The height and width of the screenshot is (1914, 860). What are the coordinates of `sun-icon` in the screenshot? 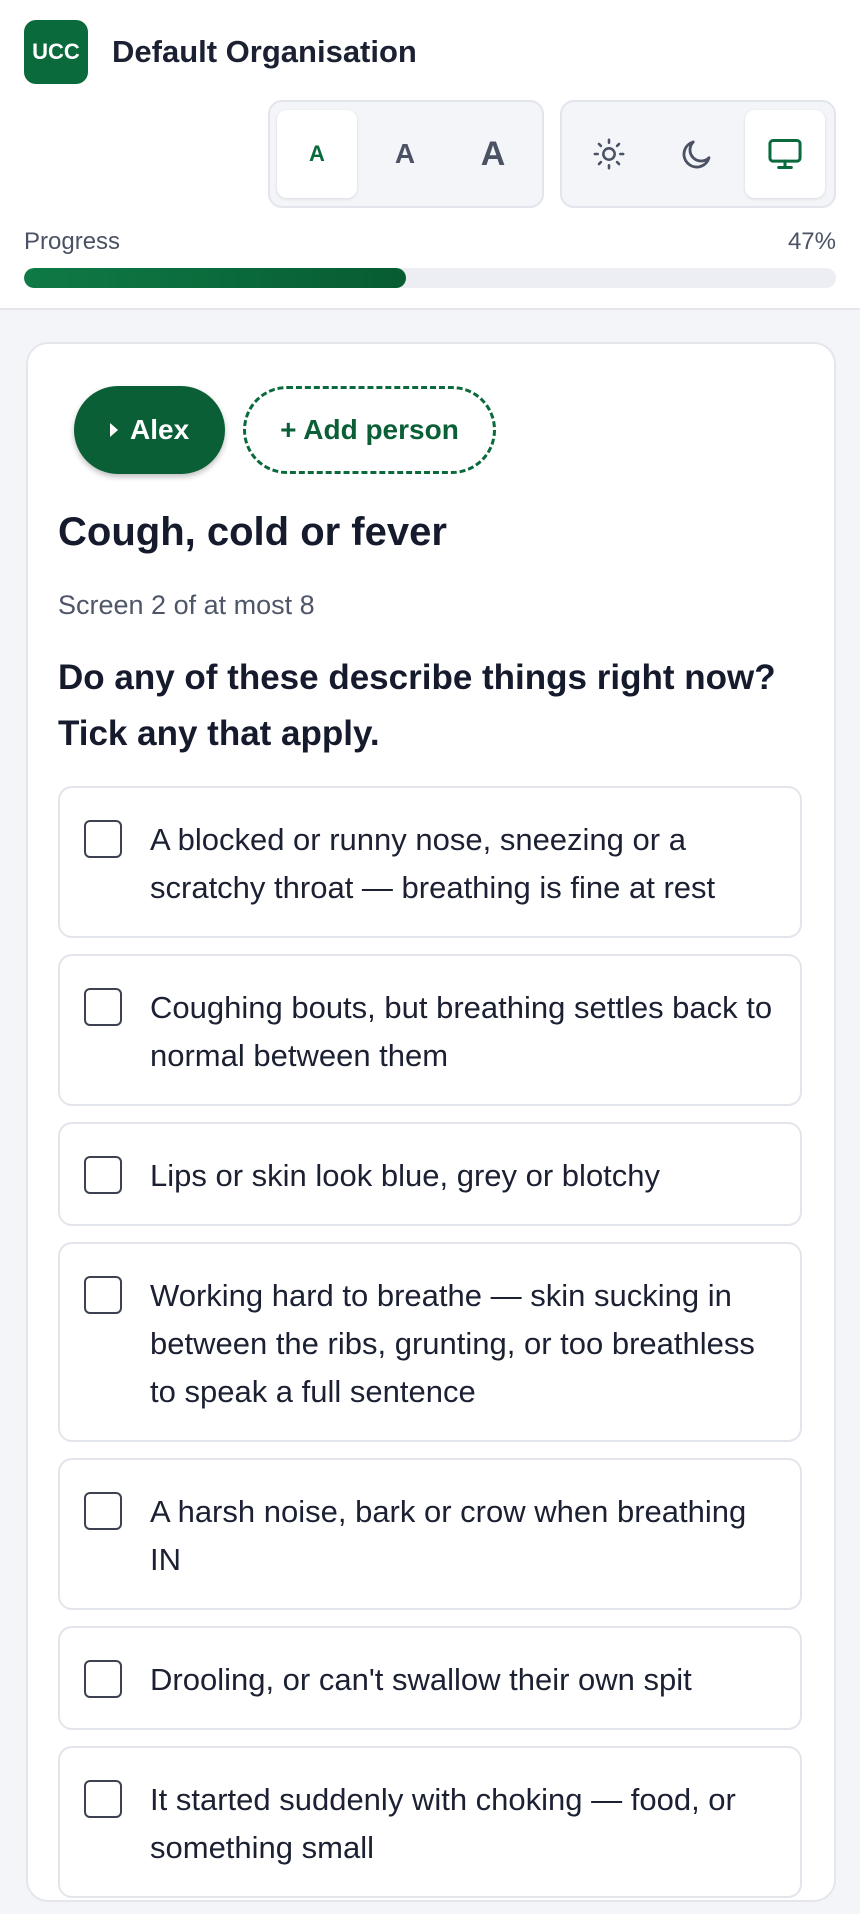 It's located at (609, 154).